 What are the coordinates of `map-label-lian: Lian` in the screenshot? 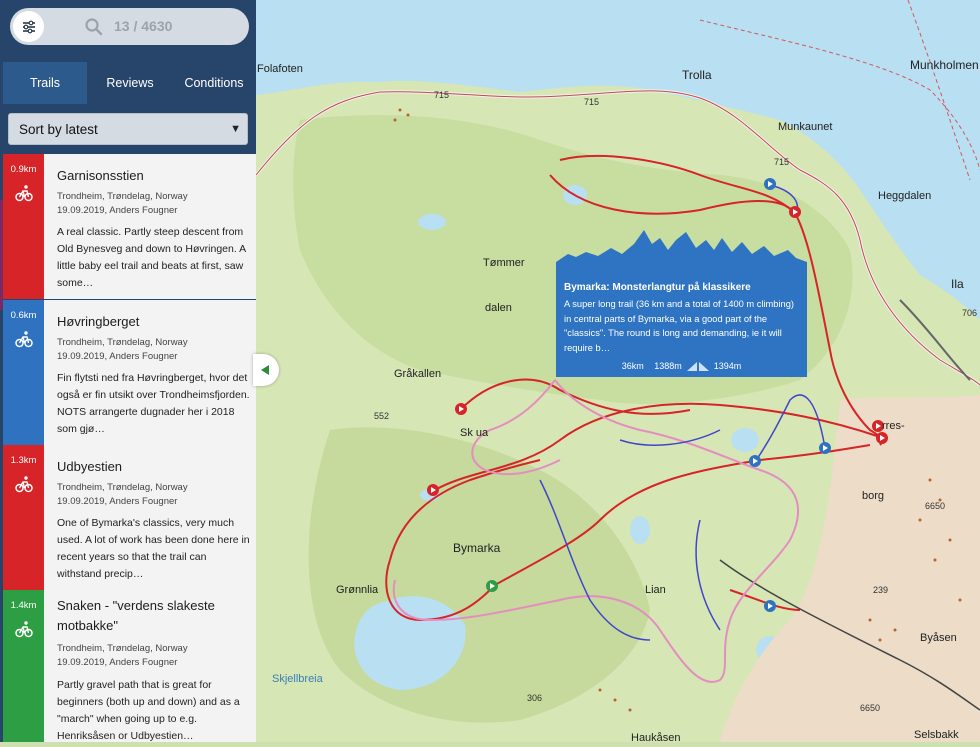 It's located at (655, 590).